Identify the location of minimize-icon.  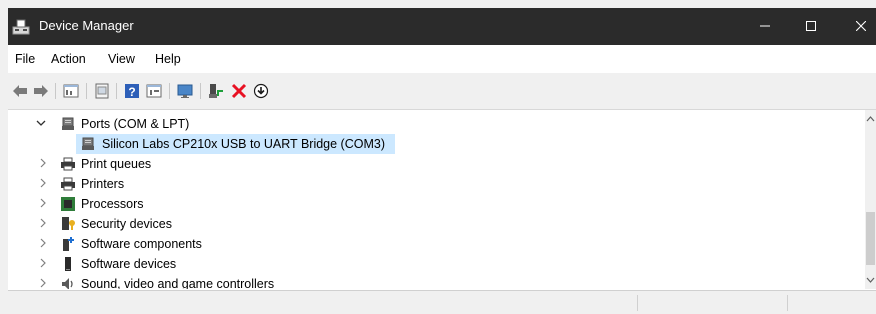
(765, 26).